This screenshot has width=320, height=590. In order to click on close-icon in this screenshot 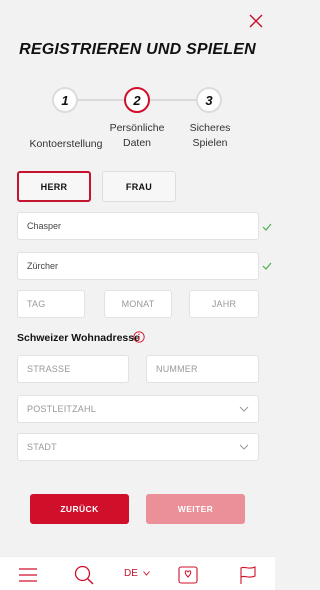, I will do `click(256, 21)`.